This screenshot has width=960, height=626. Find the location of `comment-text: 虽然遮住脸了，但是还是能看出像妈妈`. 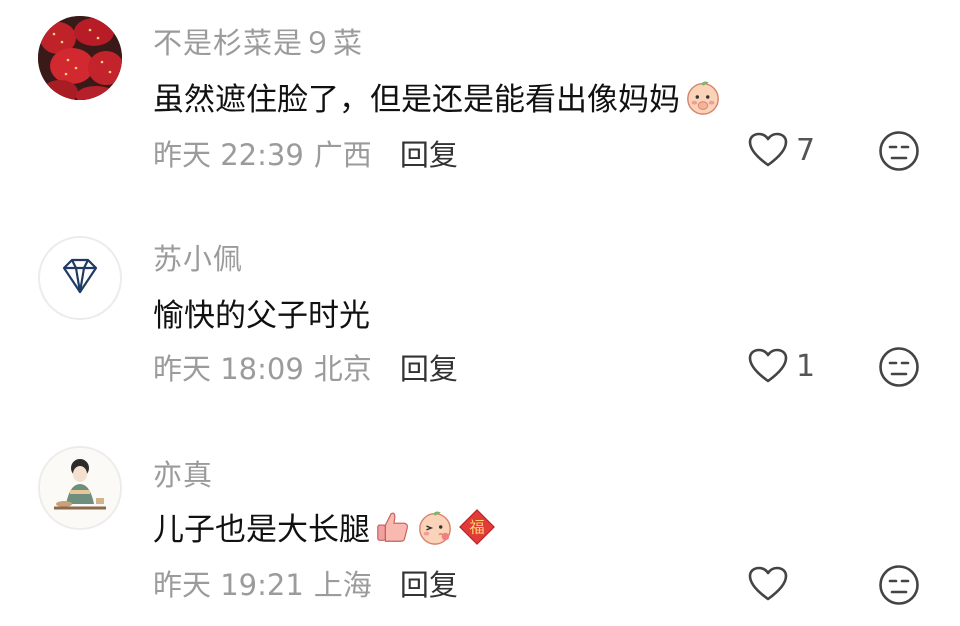

comment-text: 虽然遮住脸了，但是还是能看出像妈妈 is located at coordinates (437, 96).